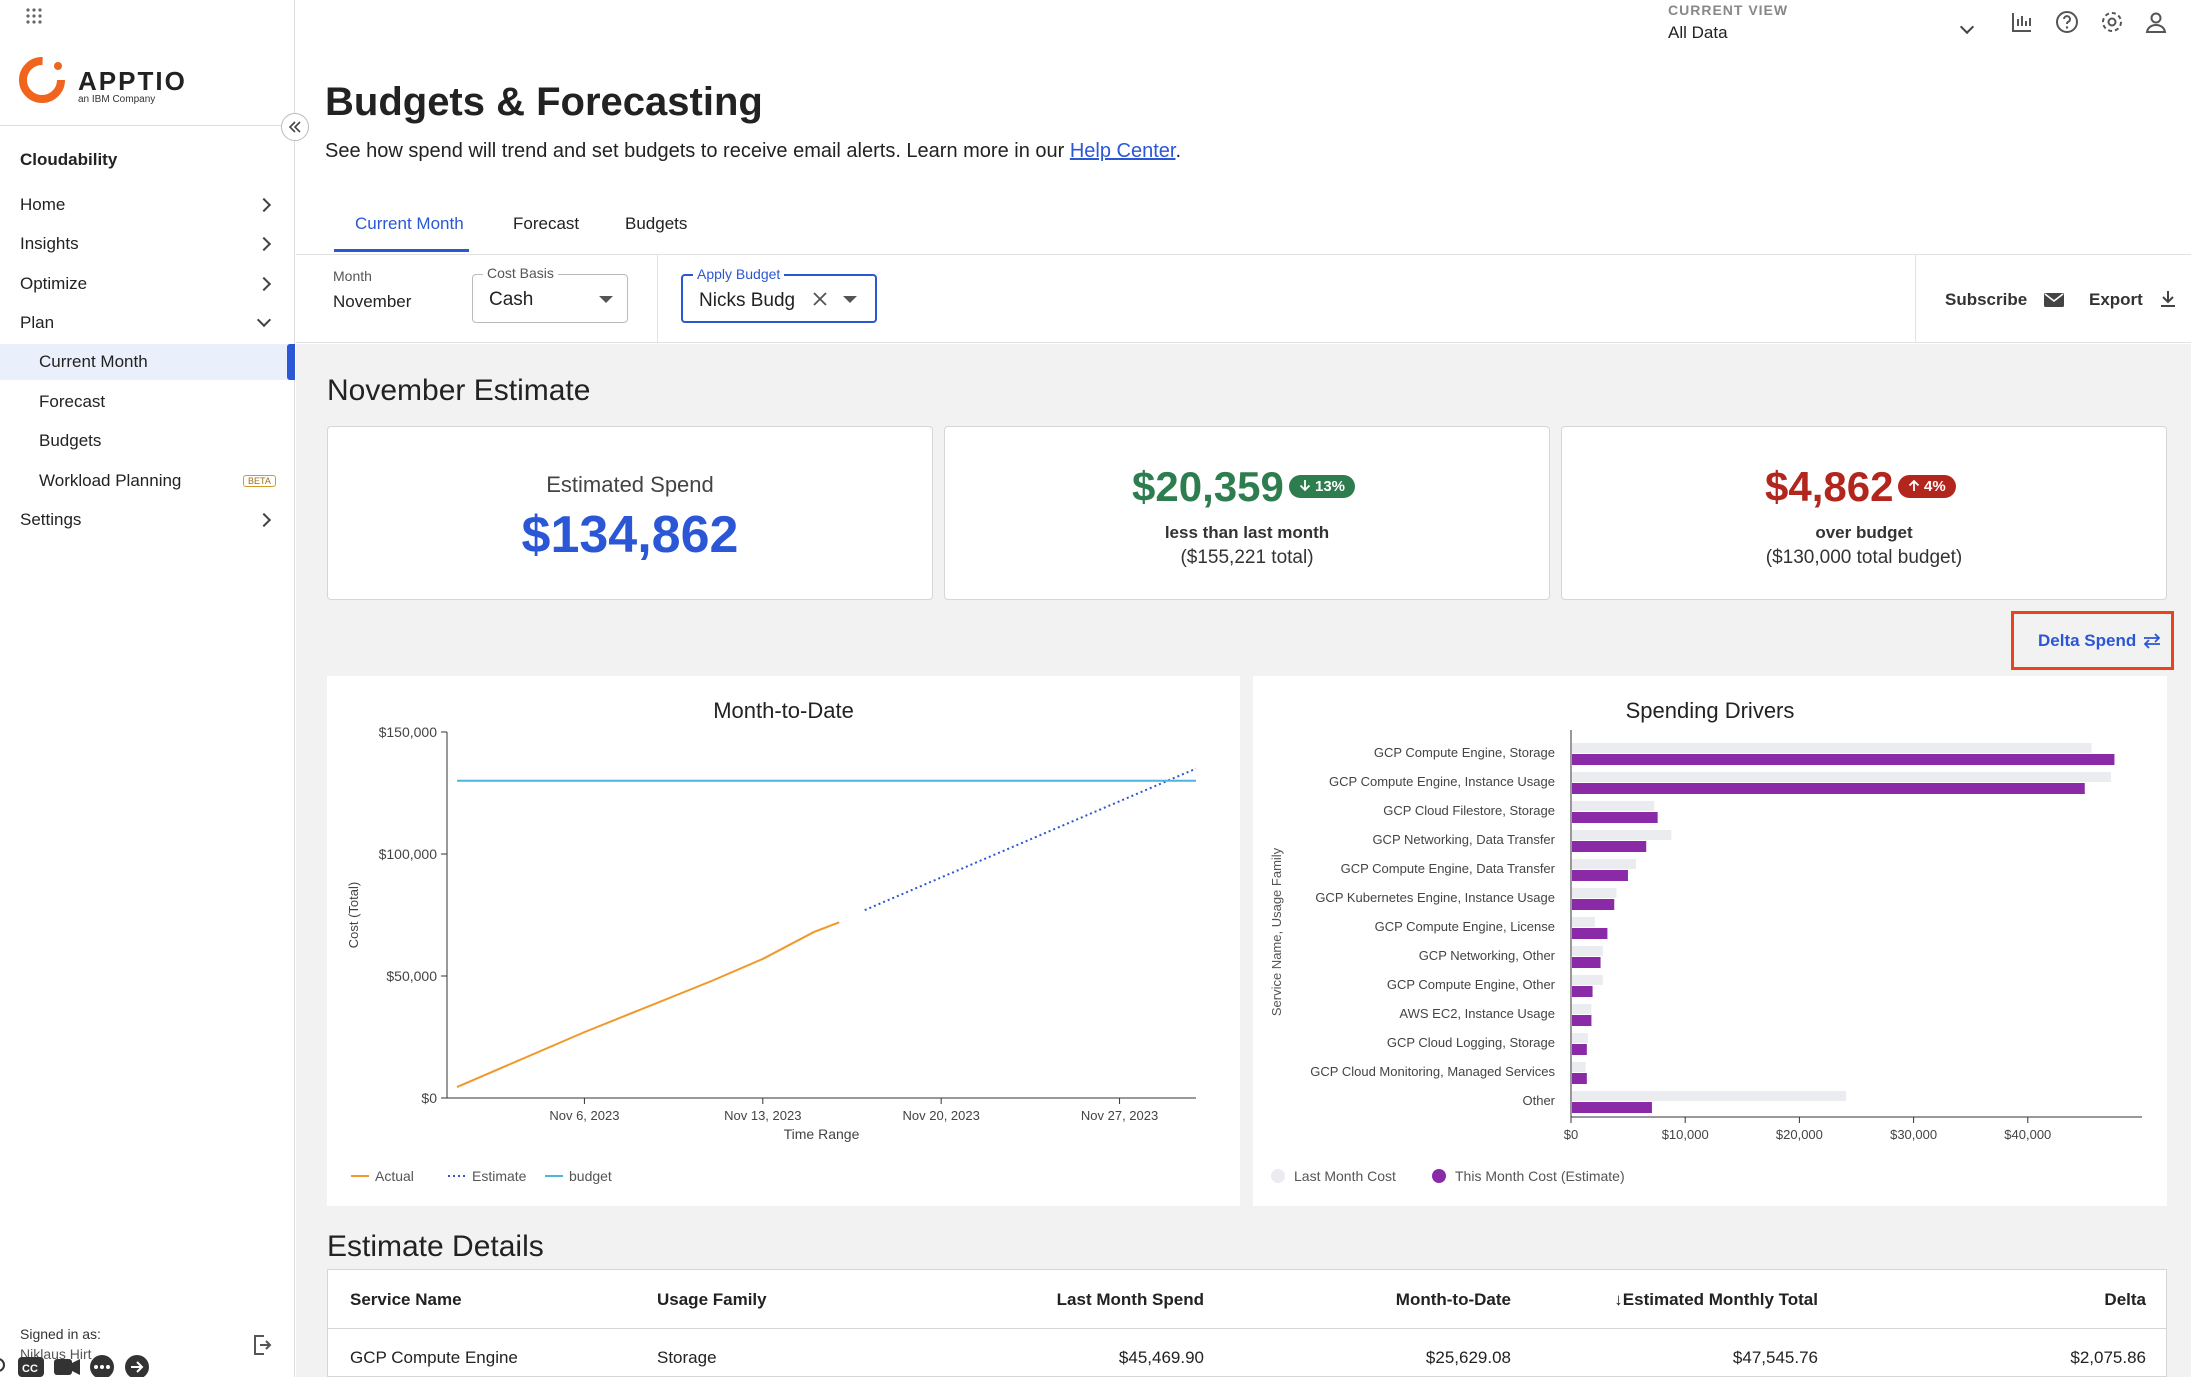 The image size is (2191, 1377). What do you see at coordinates (820, 299) in the screenshot?
I see `clear-icon` at bounding box center [820, 299].